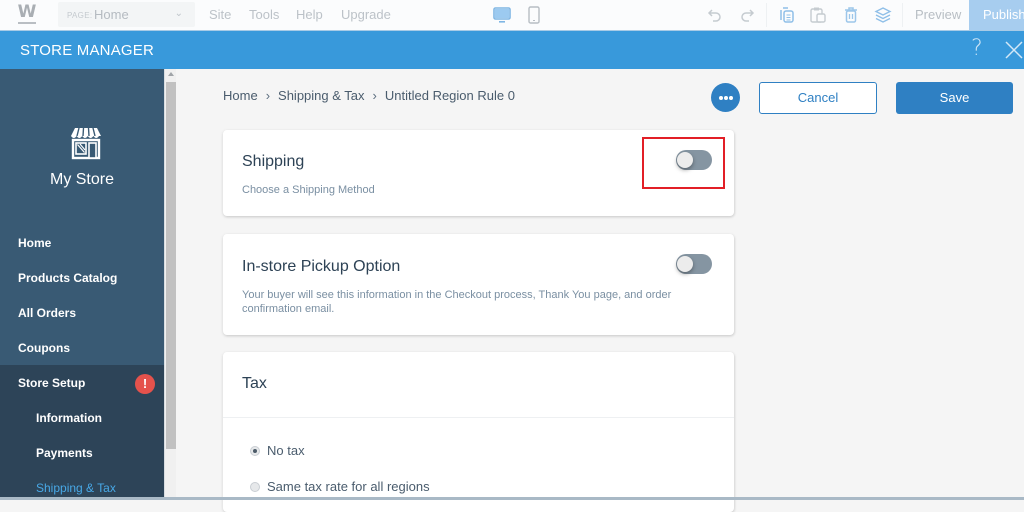 This screenshot has height=512, width=1024. I want to click on logo-letter: W, so click(27, 12).